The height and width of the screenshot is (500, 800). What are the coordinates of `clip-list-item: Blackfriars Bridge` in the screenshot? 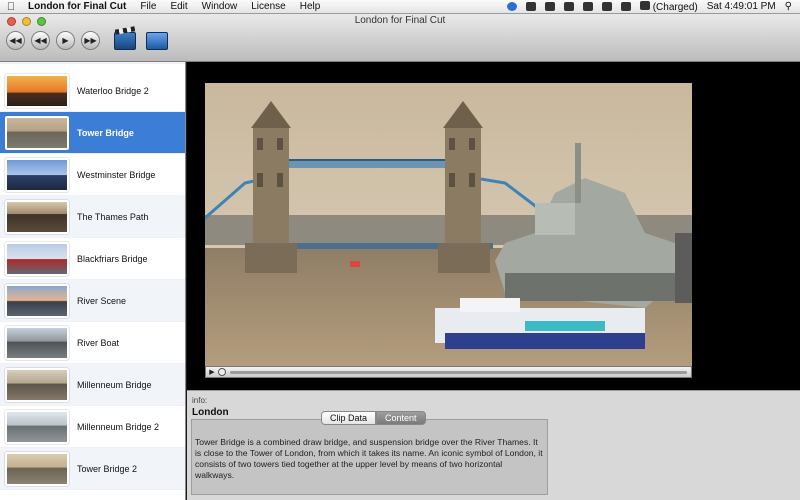 It's located at (92, 259).